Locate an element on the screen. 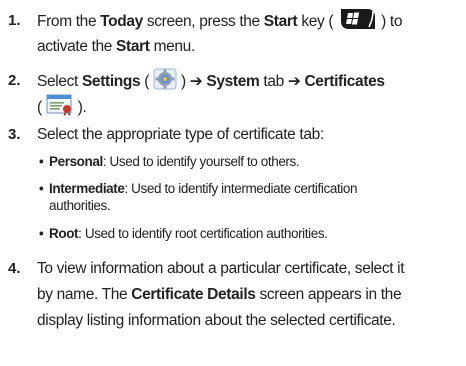  step-2-line-2: ( ). is located at coordinates (62, 109).